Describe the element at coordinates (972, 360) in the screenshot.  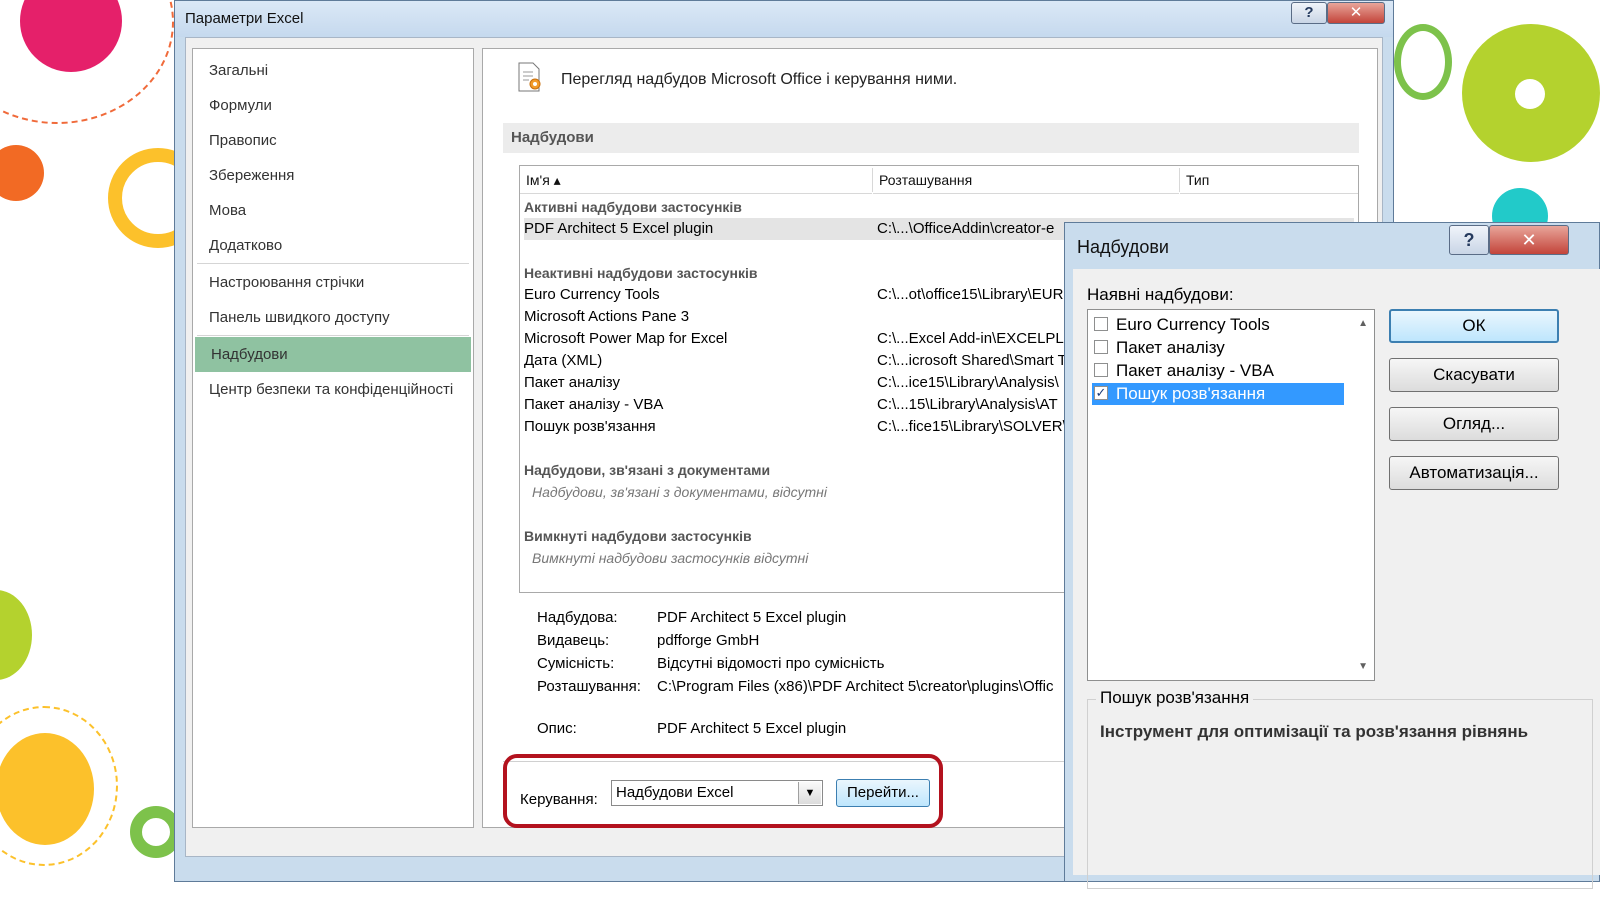
I see `row-location: C:\...icrosoft Shared\Smart T` at that location.